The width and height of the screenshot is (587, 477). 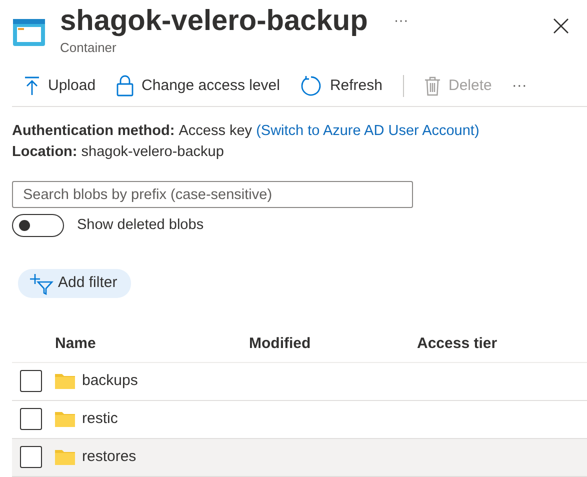 What do you see at coordinates (42, 283) in the screenshot?
I see `add-filter-icon` at bounding box center [42, 283].